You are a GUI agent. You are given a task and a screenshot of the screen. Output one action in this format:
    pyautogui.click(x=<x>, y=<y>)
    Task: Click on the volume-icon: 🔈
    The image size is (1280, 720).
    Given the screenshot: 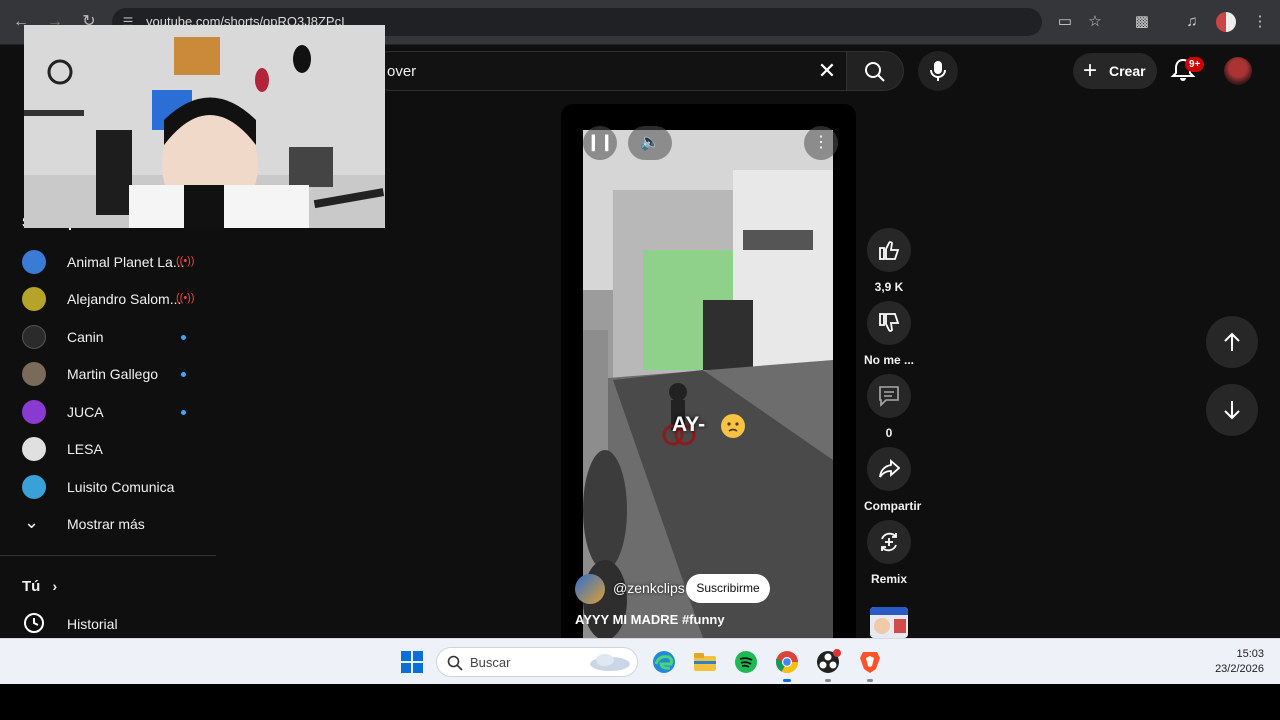 What is the action you would take?
    pyautogui.click(x=650, y=142)
    